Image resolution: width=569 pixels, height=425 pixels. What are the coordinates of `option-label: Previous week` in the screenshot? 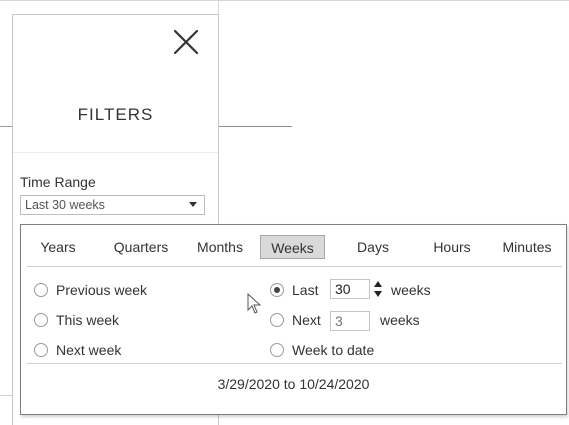 It's located at (102, 290).